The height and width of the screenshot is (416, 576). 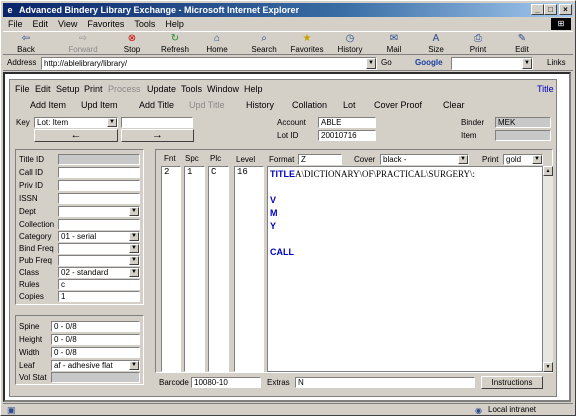 I want to click on scroll-down-icon: ▼, so click(x=548, y=367).